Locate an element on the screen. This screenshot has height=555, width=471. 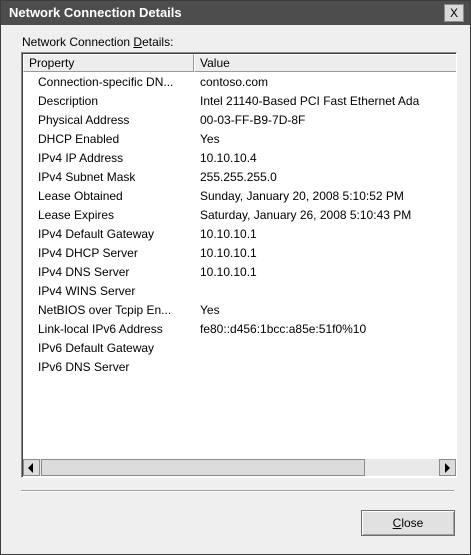
close-glyph: X is located at coordinates (453, 13).